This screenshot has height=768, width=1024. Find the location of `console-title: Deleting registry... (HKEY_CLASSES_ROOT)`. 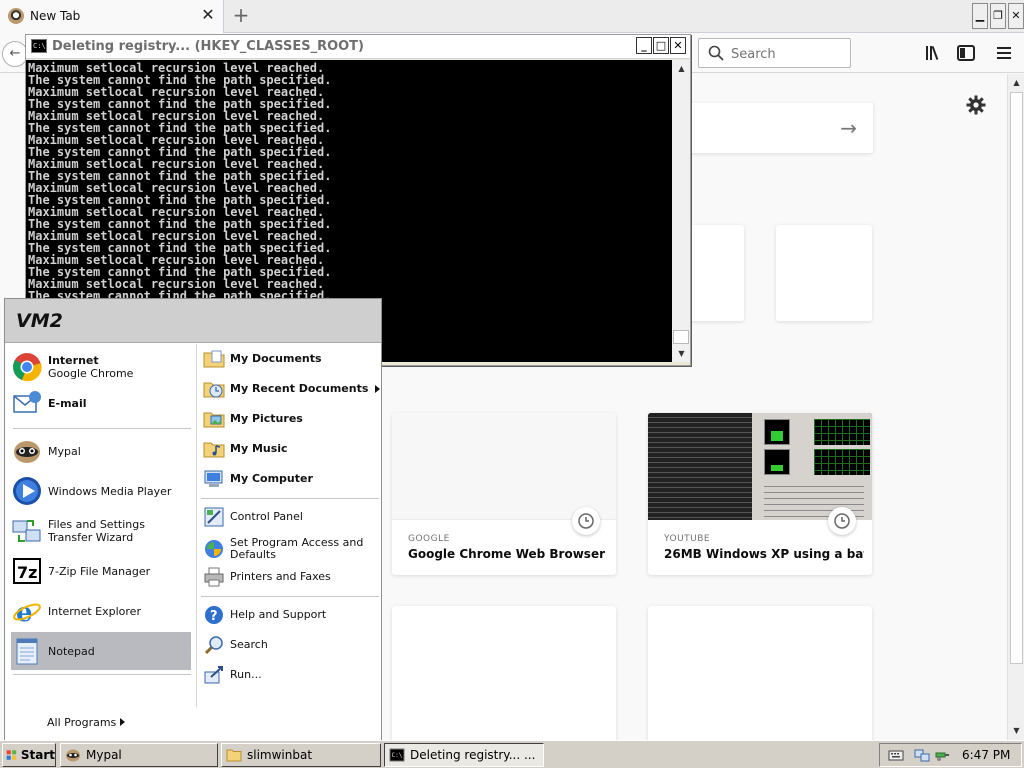

console-title: Deleting registry... (HKEY_CLASSES_ROOT) is located at coordinates (208, 46).